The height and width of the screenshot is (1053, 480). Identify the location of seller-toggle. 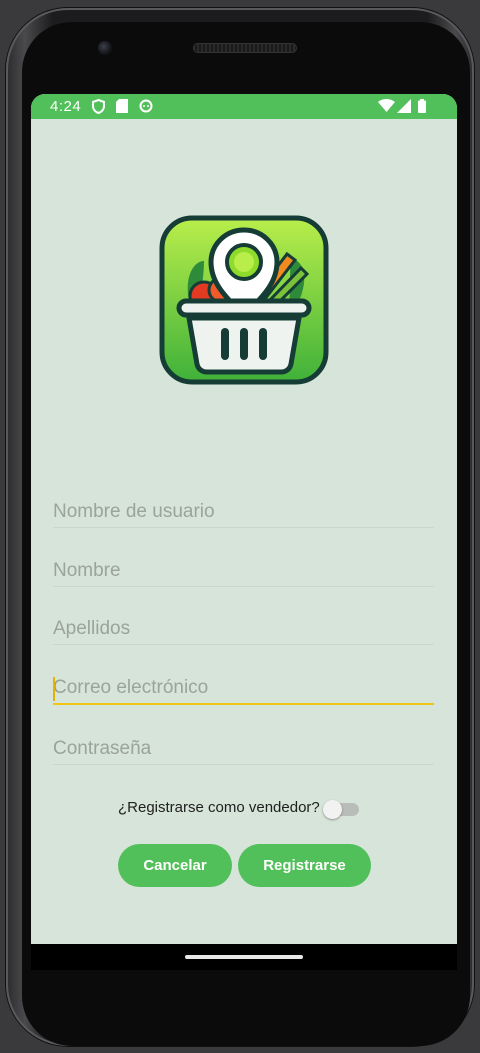
(341, 809).